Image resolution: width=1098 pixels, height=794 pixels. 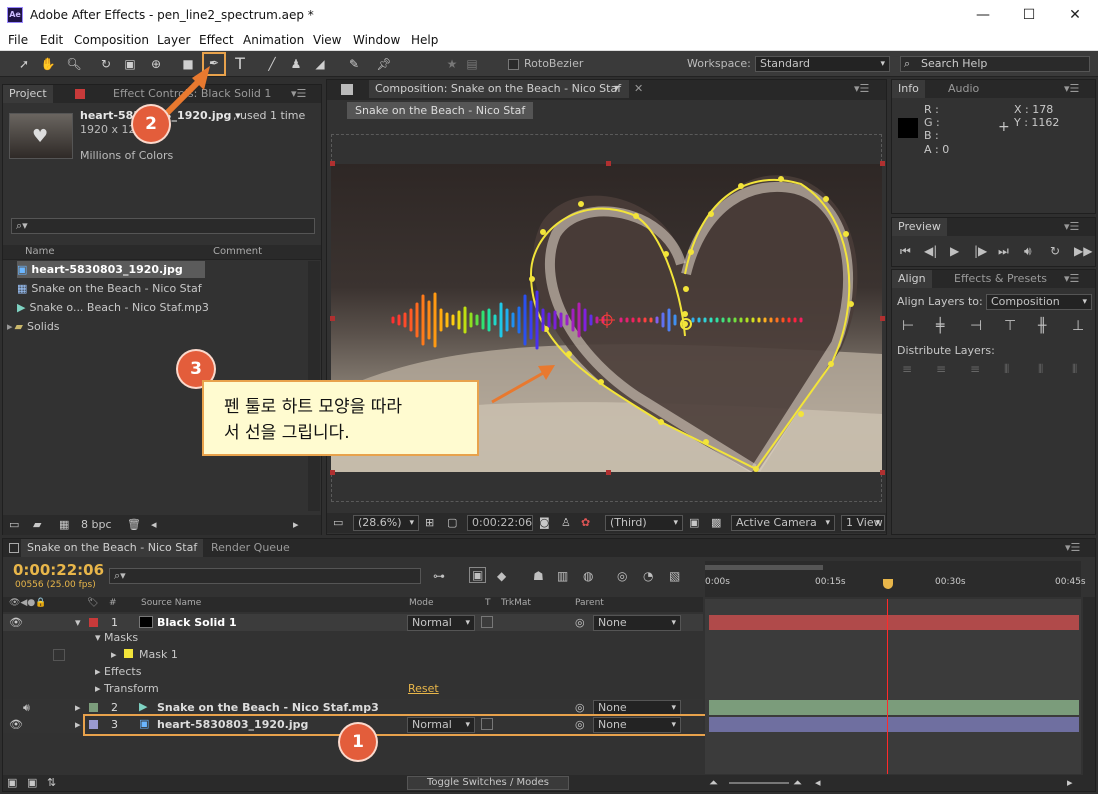 What do you see at coordinates (340, 418) in the screenshot?
I see `instruction-callout: 펜 툴로 하트 모양을 따라 서 선을 그립니다.` at bounding box center [340, 418].